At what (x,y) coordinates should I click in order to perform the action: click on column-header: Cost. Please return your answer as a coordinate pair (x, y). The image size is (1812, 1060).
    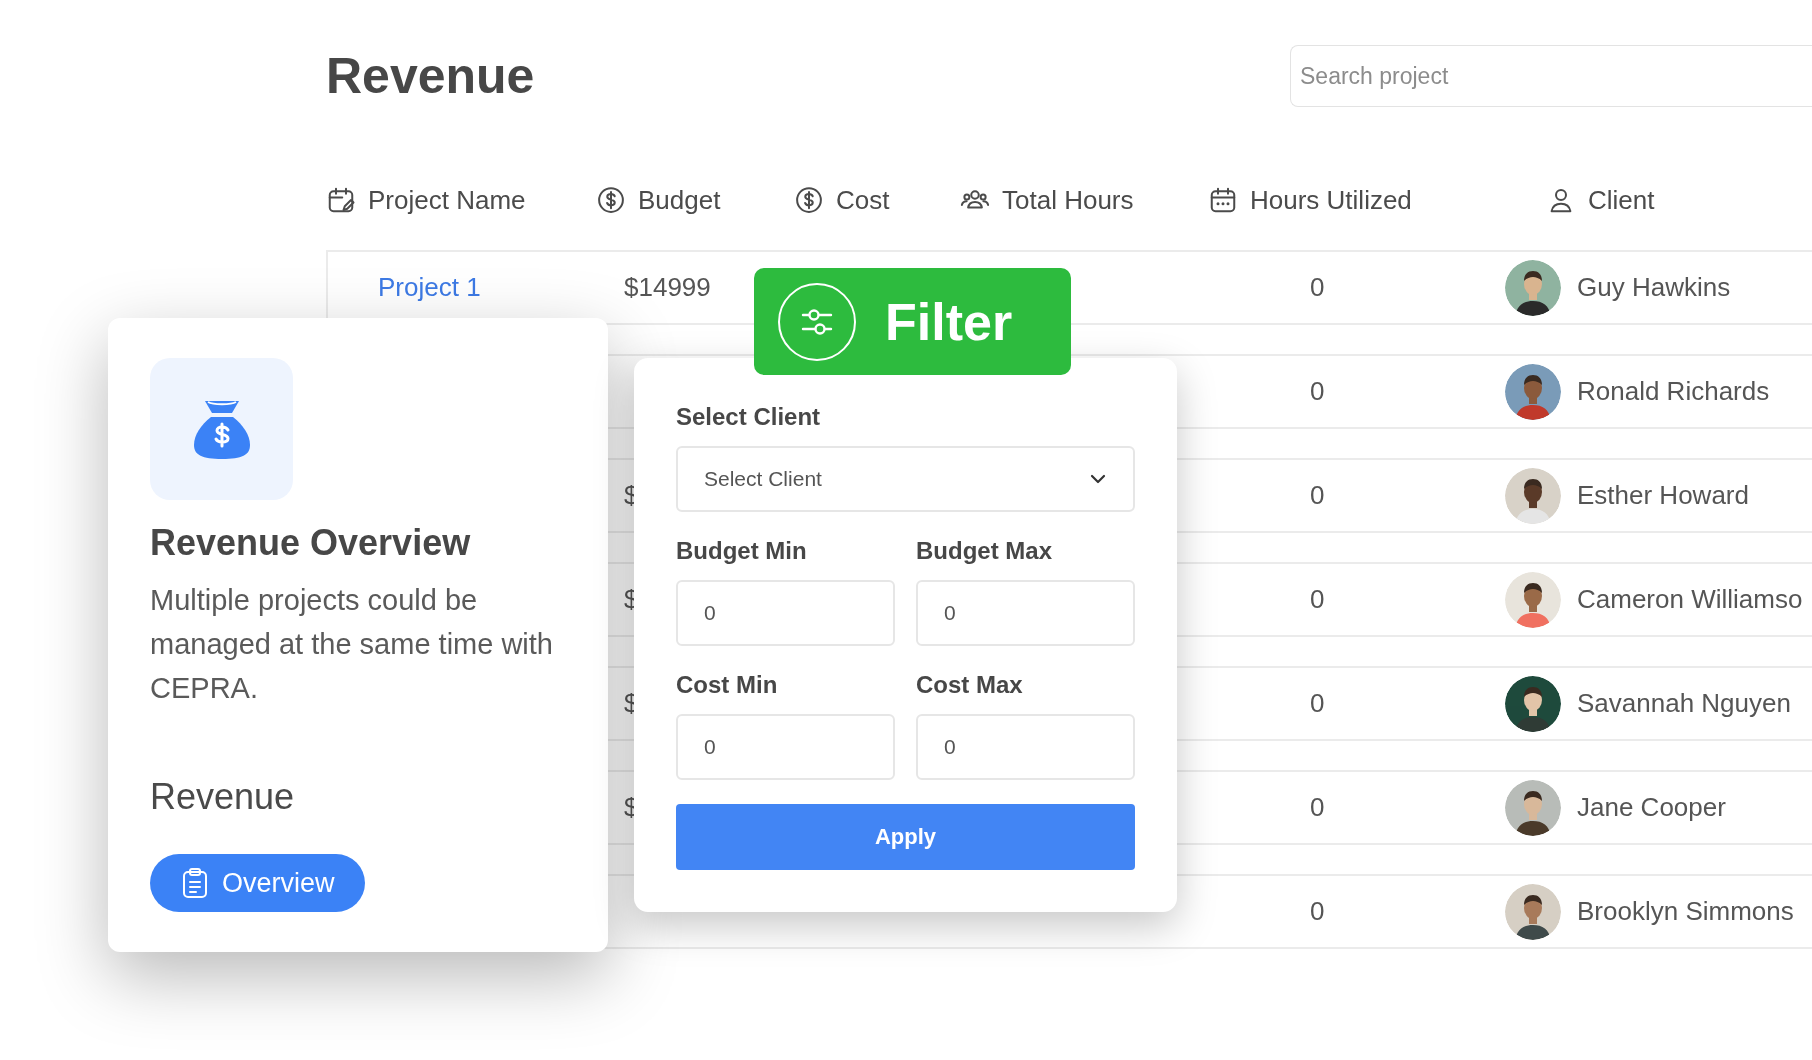
    Looking at the image, I should click on (863, 200).